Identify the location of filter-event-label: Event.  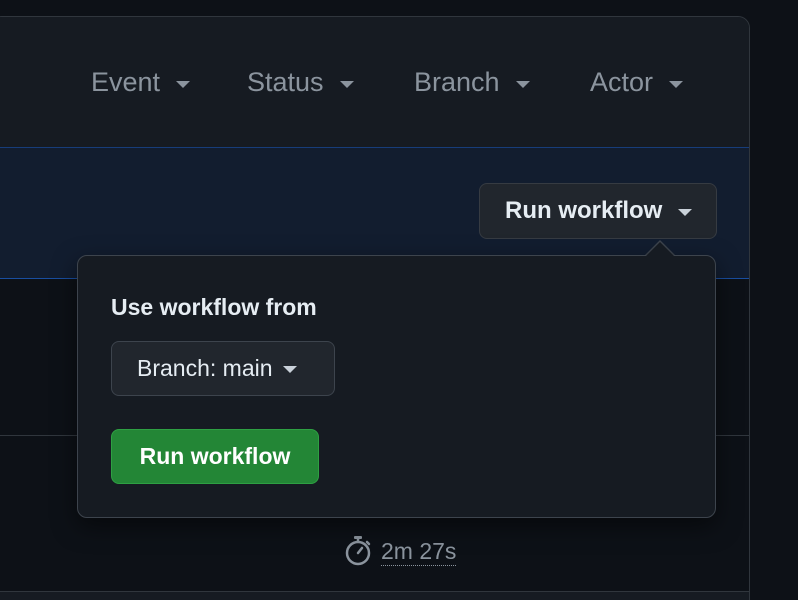
(126, 82).